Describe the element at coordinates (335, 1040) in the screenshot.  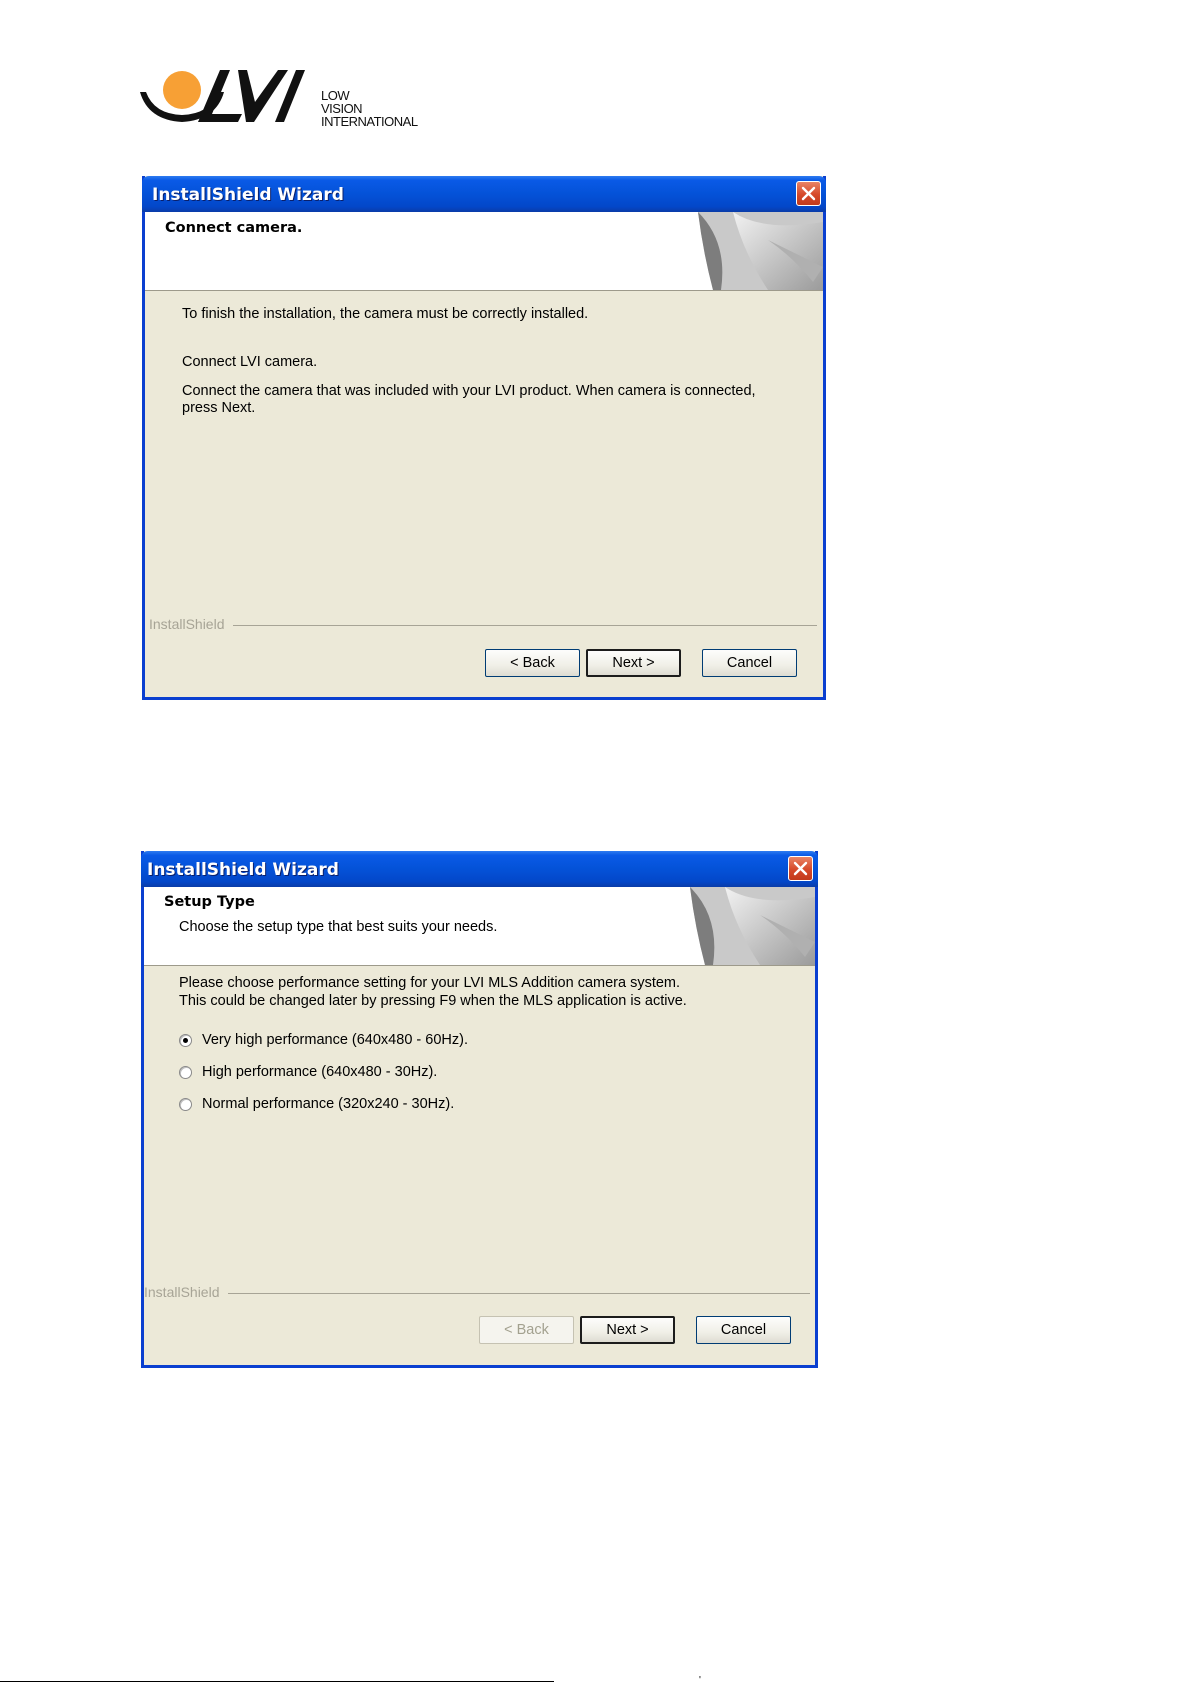
I see `option-very-high-label: Very high performance (640x480 - 60Hz).` at that location.